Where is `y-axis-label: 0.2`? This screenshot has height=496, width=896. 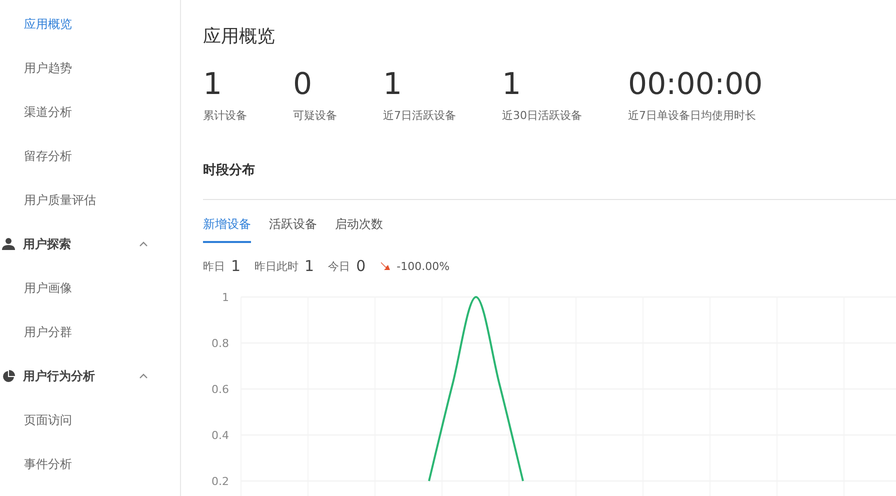
y-axis-label: 0.2 is located at coordinates (220, 481).